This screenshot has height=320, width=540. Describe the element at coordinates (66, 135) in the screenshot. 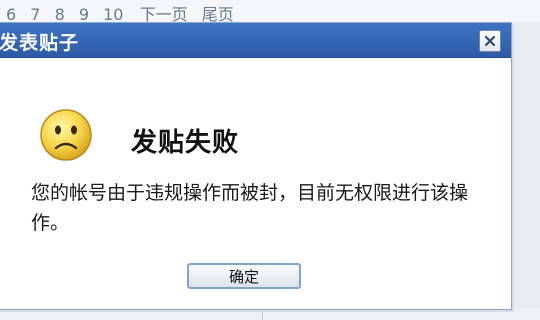

I see `sad-face-icon` at that location.